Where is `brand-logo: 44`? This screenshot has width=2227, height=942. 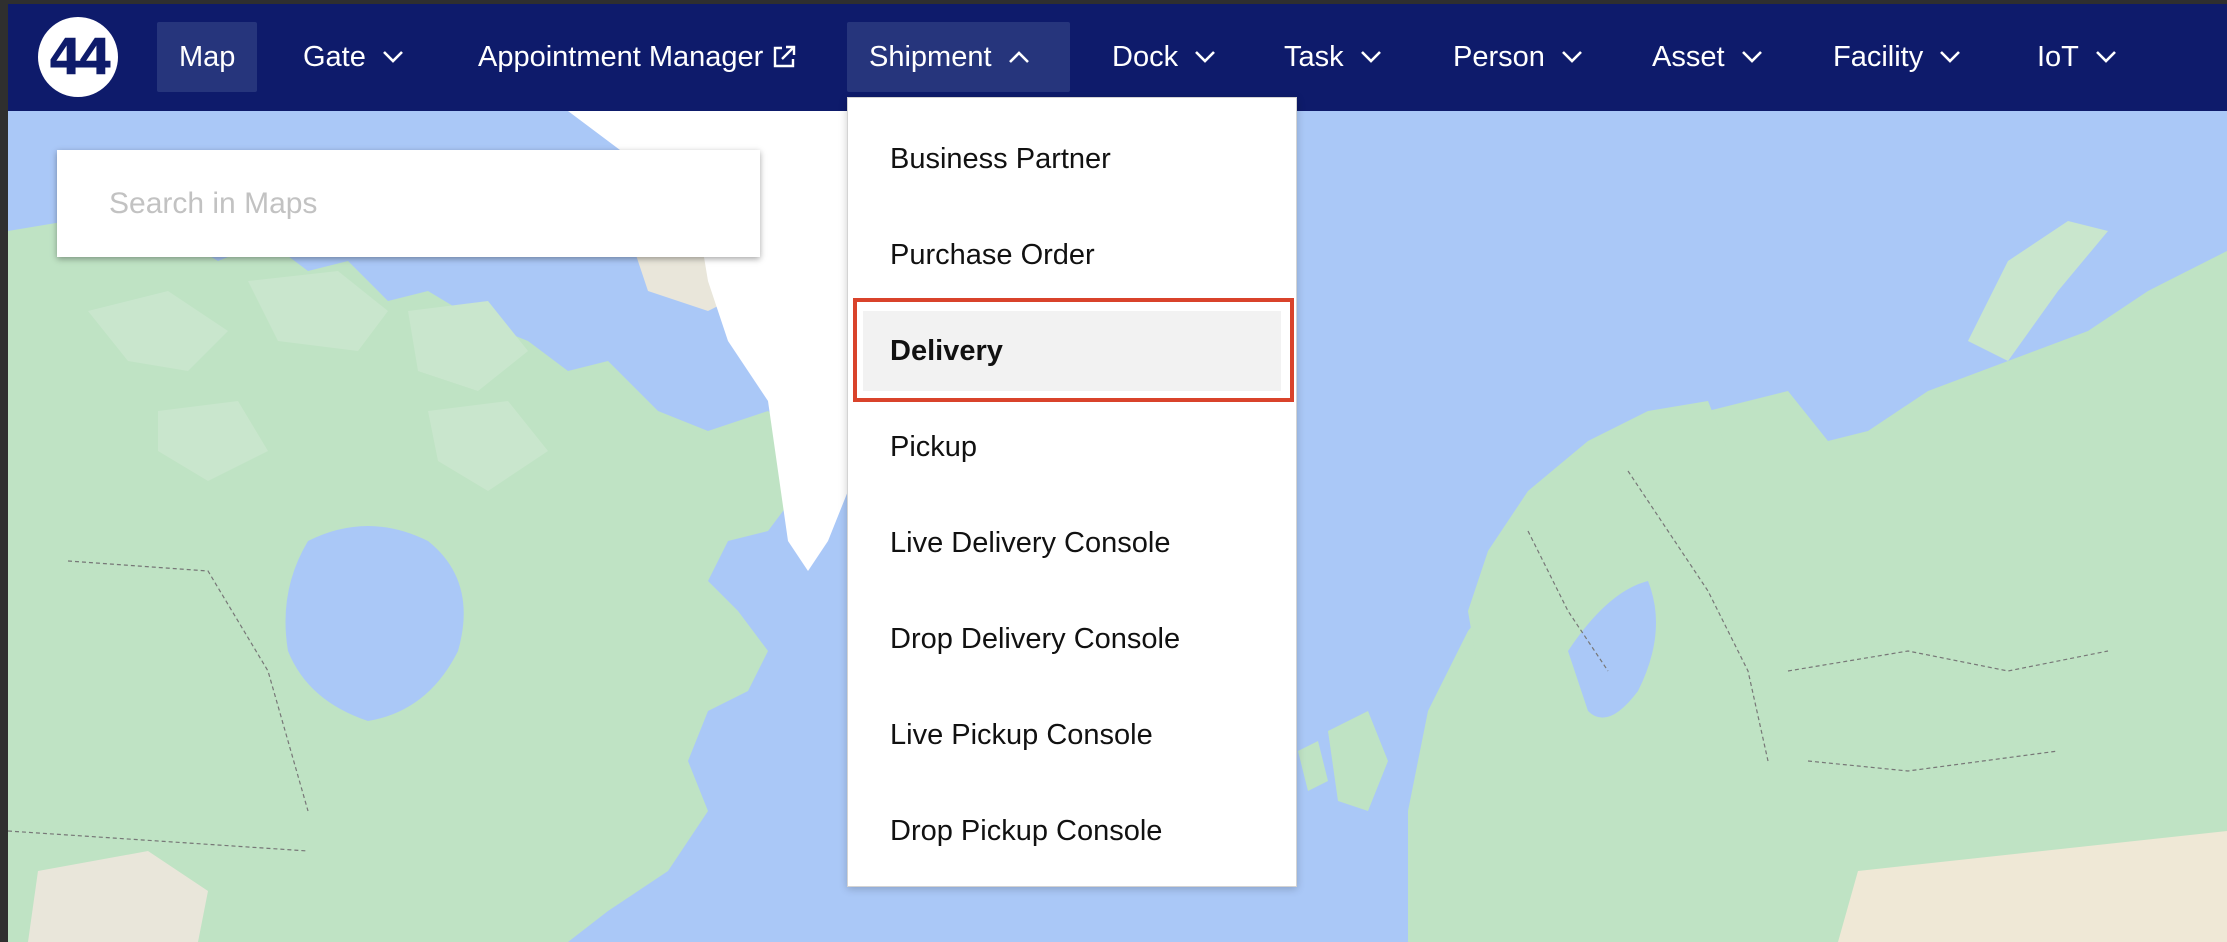 brand-logo: 44 is located at coordinates (78, 57).